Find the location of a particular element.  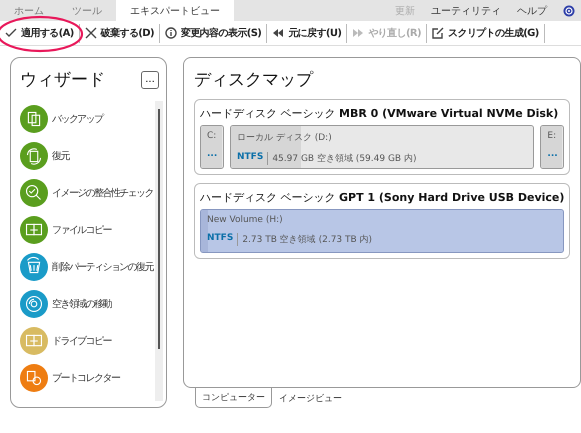

panel-title: ディスクマップ is located at coordinates (254, 80).